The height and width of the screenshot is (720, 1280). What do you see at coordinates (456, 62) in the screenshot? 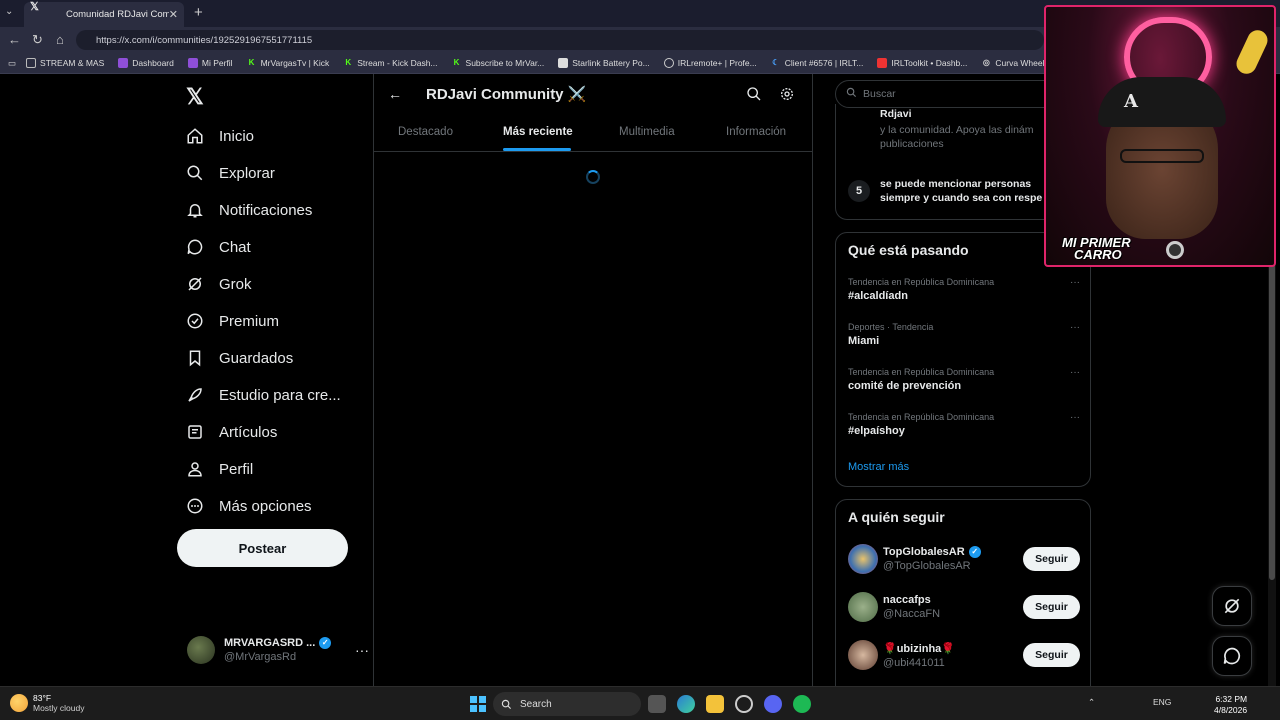
I see `kick-icon: K` at bounding box center [456, 62].